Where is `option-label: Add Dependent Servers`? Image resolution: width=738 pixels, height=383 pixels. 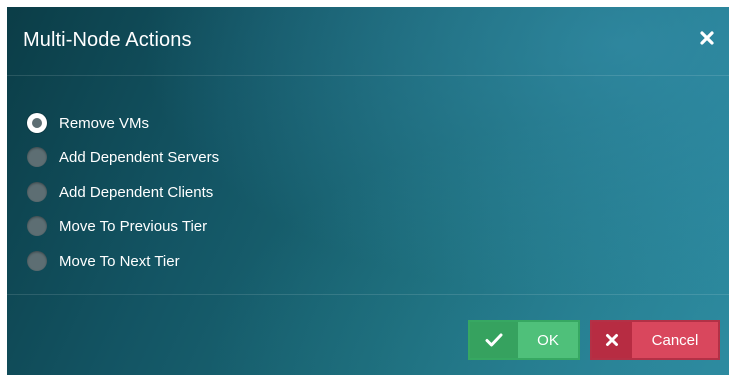 option-label: Add Dependent Servers is located at coordinates (139, 157).